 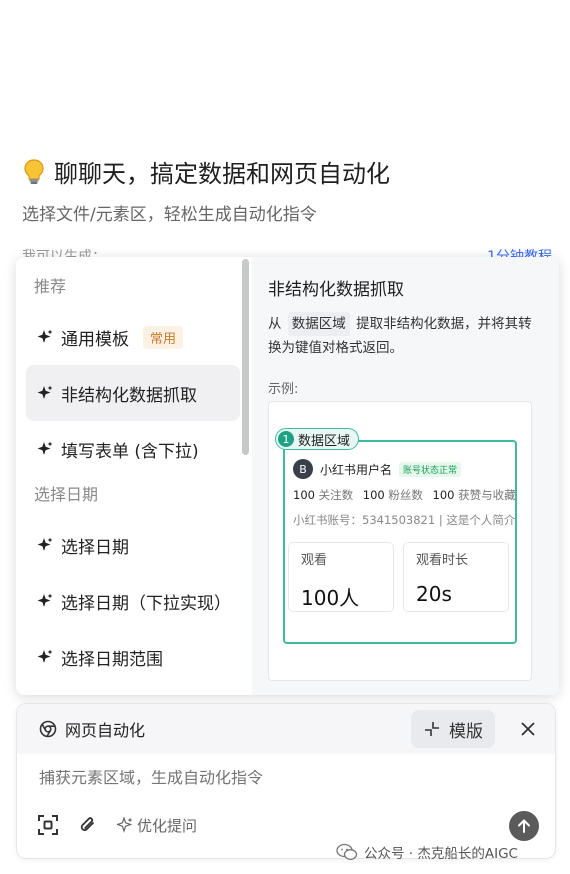 I want to click on arrow-up-icon, so click(x=524, y=826).